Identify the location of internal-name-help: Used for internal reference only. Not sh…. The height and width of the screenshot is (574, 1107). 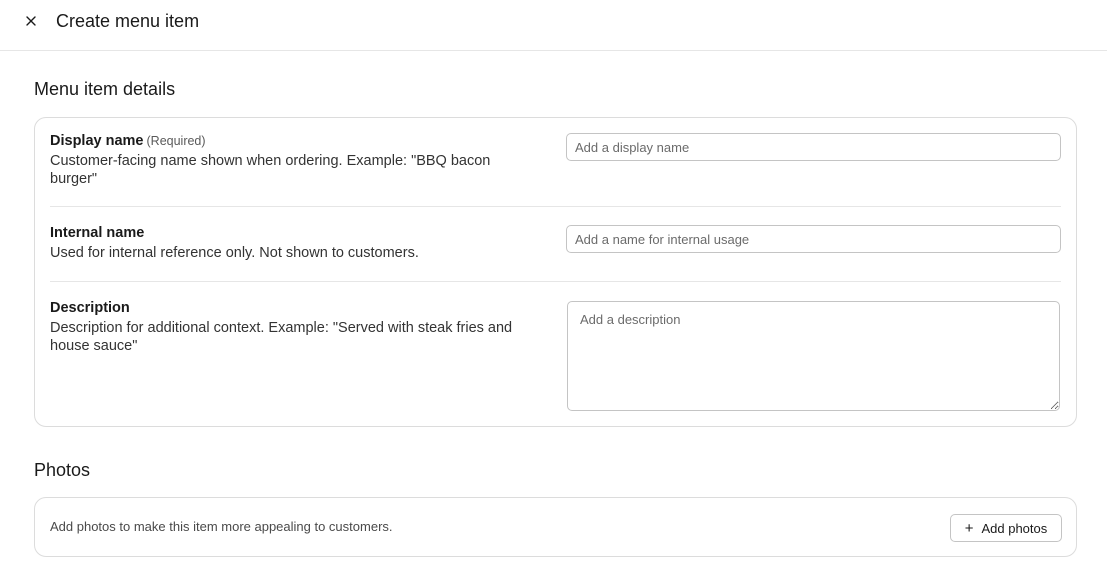
(234, 253).